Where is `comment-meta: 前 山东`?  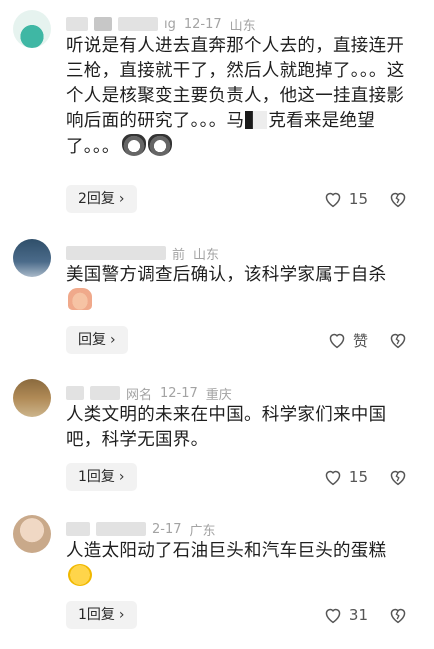
comment-meta: 前 山东 is located at coordinates (146, 253).